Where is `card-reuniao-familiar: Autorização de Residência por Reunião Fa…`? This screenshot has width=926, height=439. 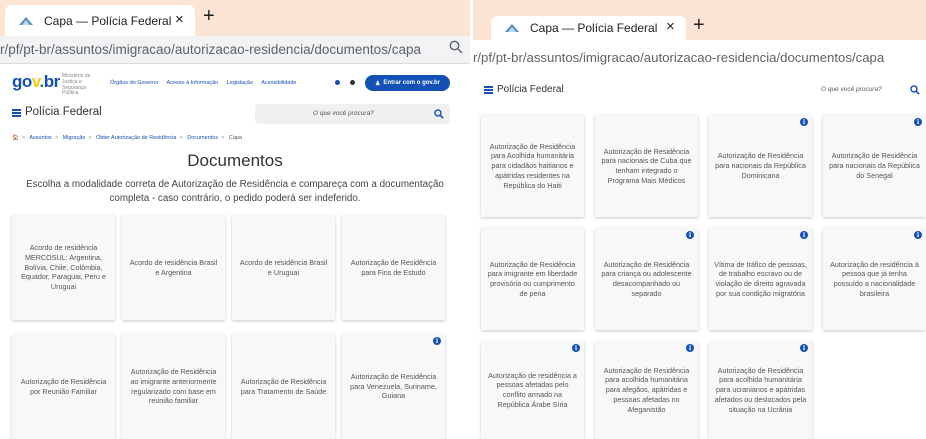 card-reuniao-familiar: Autorização de Residência por Reunião Fa… is located at coordinates (63, 386).